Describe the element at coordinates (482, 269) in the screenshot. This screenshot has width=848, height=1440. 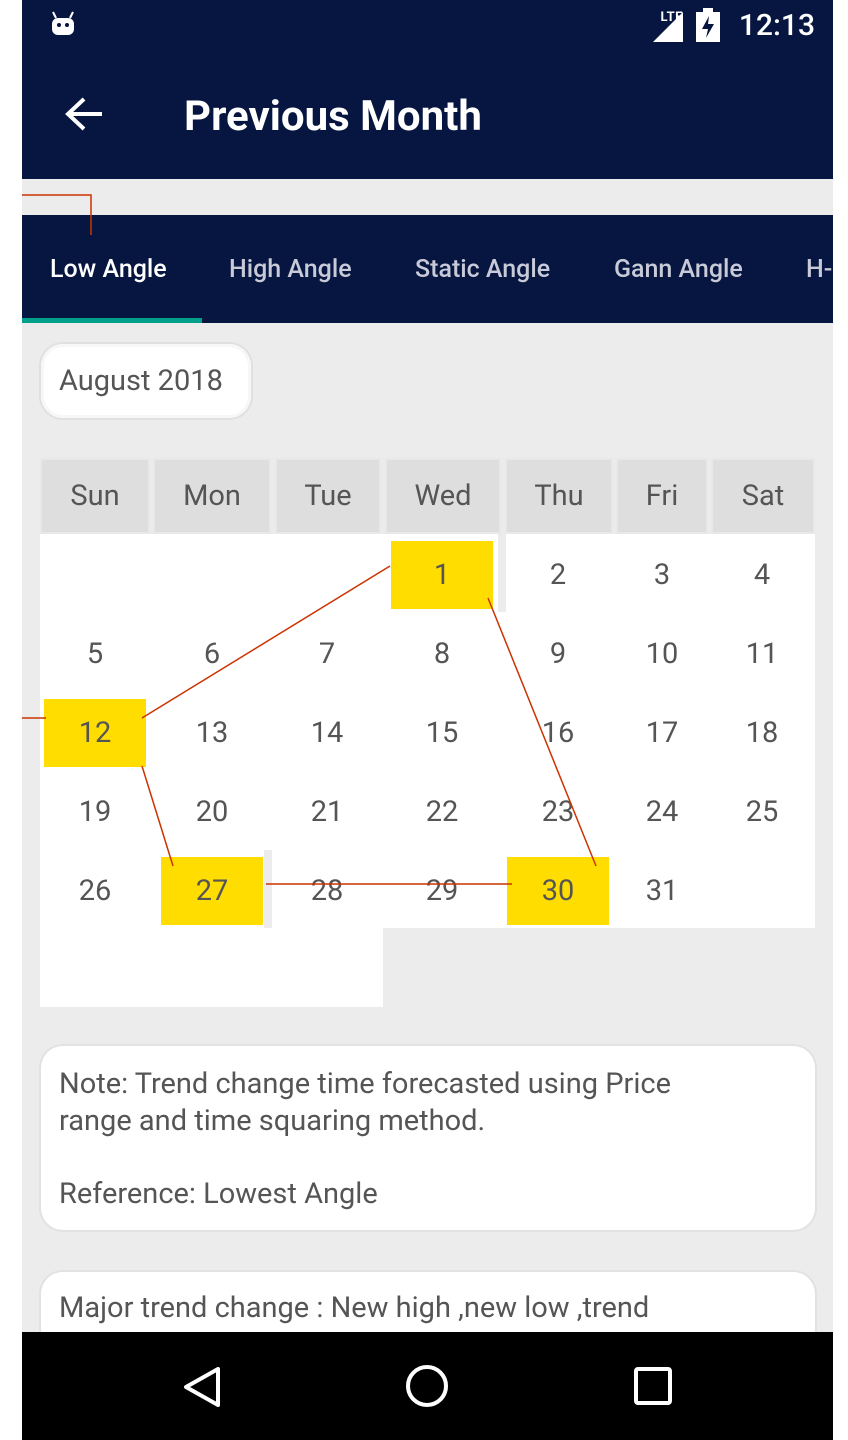
I see `tab-static-angle: Static Angle` at that location.